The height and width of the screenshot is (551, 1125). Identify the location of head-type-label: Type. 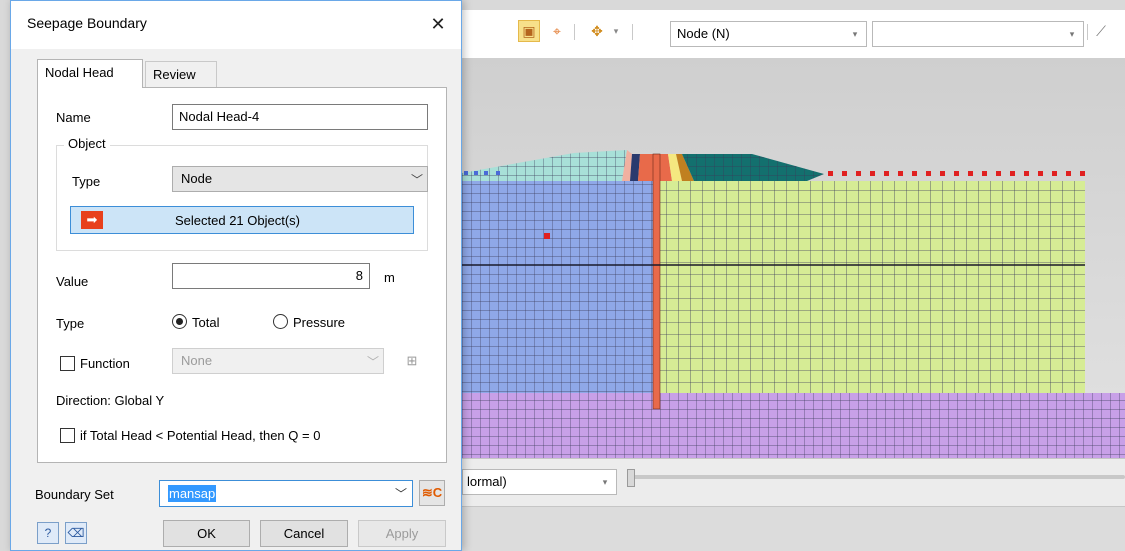
(70, 323).